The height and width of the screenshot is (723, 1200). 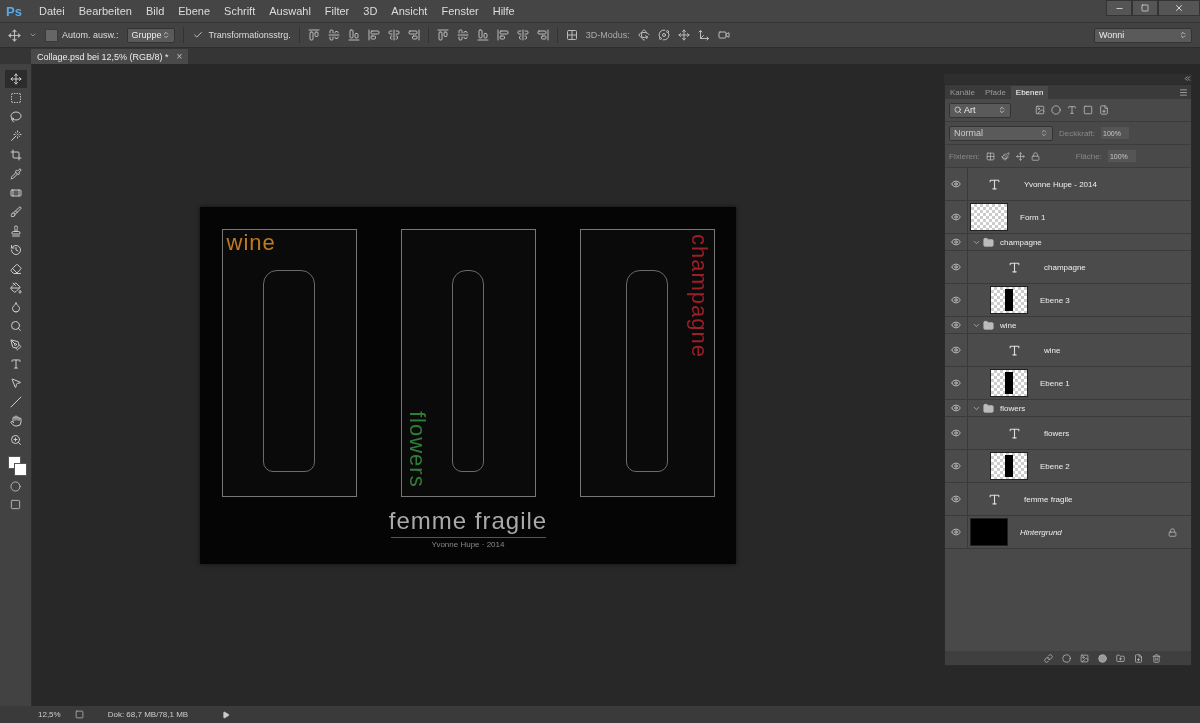 What do you see at coordinates (1035, 156) in the screenshot?
I see `lock-icon` at bounding box center [1035, 156].